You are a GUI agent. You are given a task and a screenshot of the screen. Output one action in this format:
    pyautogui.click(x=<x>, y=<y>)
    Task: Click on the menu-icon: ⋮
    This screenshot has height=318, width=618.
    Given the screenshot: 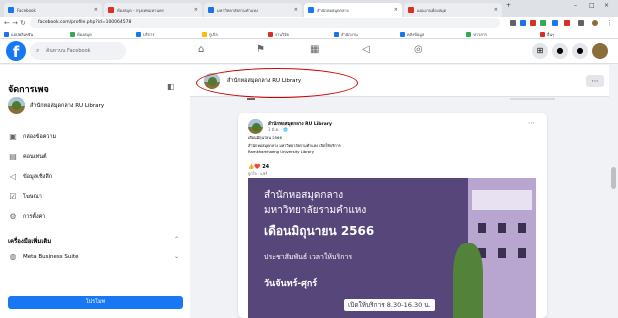 What is the action you would take?
    pyautogui.click(x=609, y=23)
    